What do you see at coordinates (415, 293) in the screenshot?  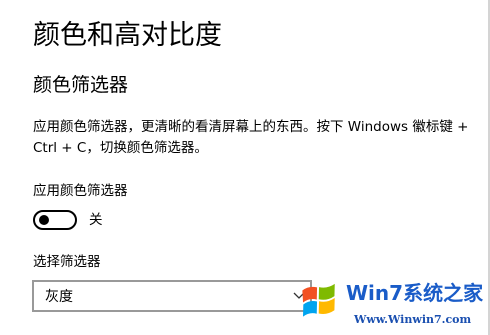 I see `watermark-brand: Win7系统之家` at bounding box center [415, 293].